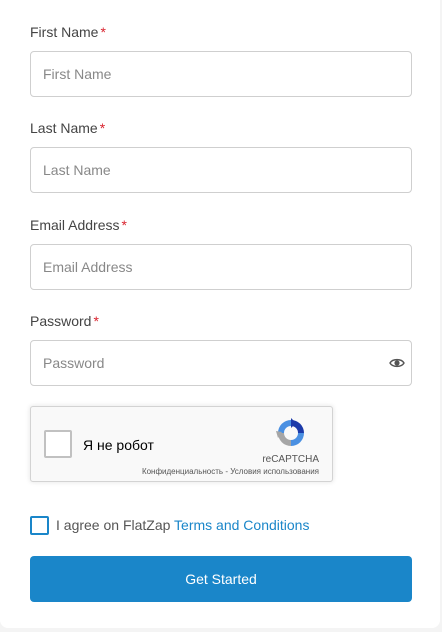 This screenshot has height=632, width=442. What do you see at coordinates (182, 471) in the screenshot?
I see `recaptcha-privacy-link: Конфиденциальность` at bounding box center [182, 471].